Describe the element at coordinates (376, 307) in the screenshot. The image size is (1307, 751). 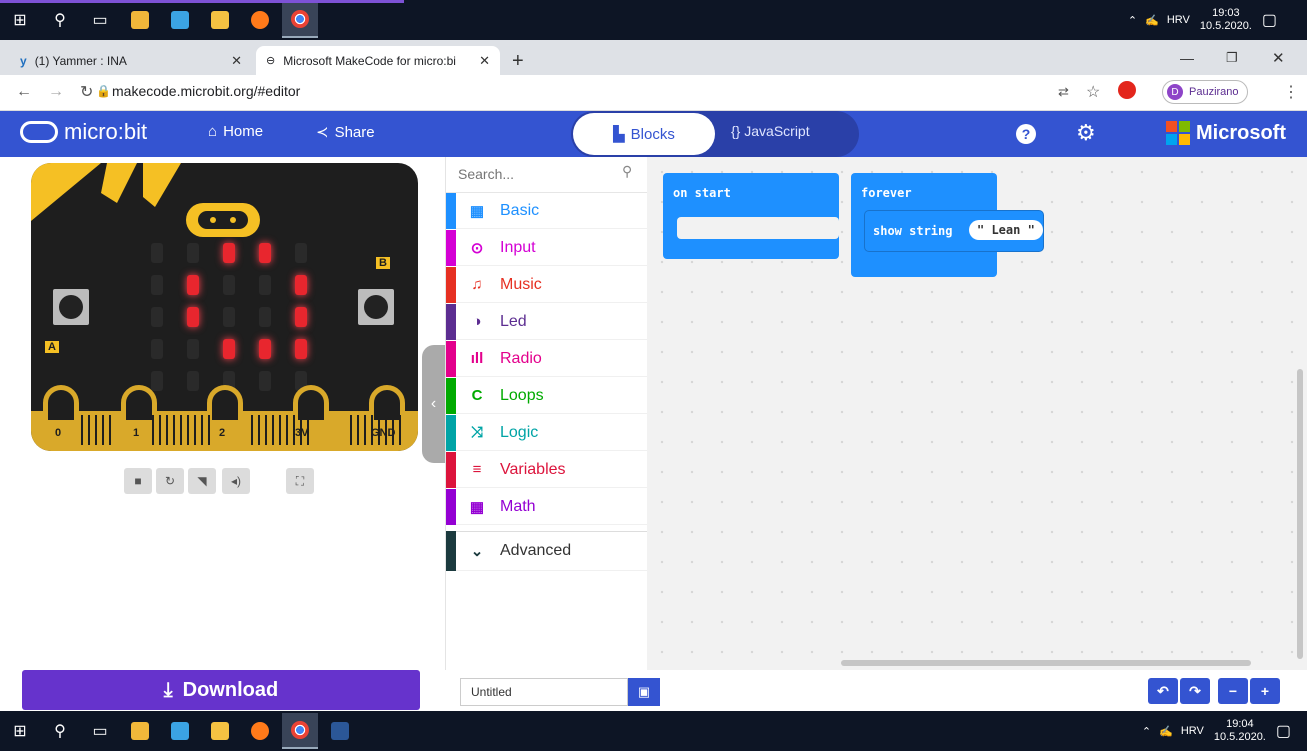
I see `button-b` at that location.